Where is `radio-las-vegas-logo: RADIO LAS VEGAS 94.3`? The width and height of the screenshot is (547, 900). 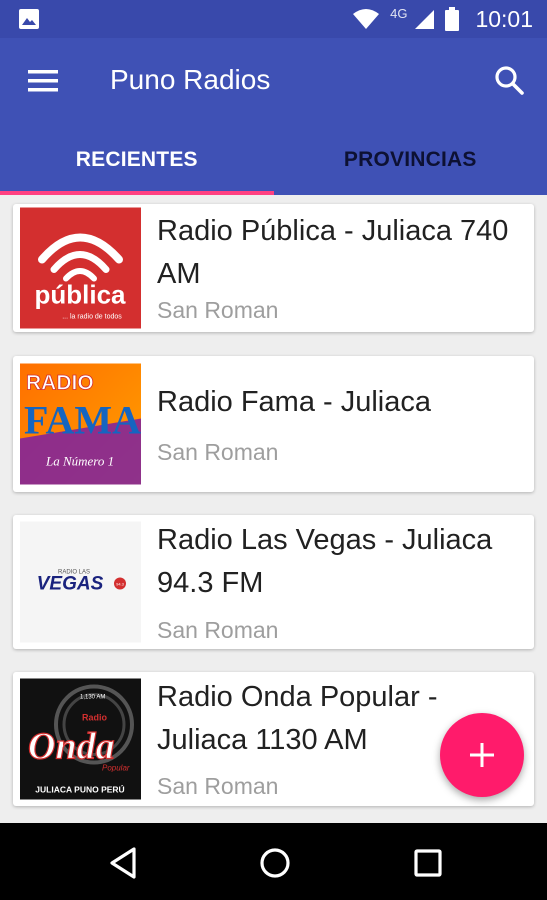
radio-las-vegas-logo: RADIO LAS VEGAS 94.3 is located at coordinates (80, 582).